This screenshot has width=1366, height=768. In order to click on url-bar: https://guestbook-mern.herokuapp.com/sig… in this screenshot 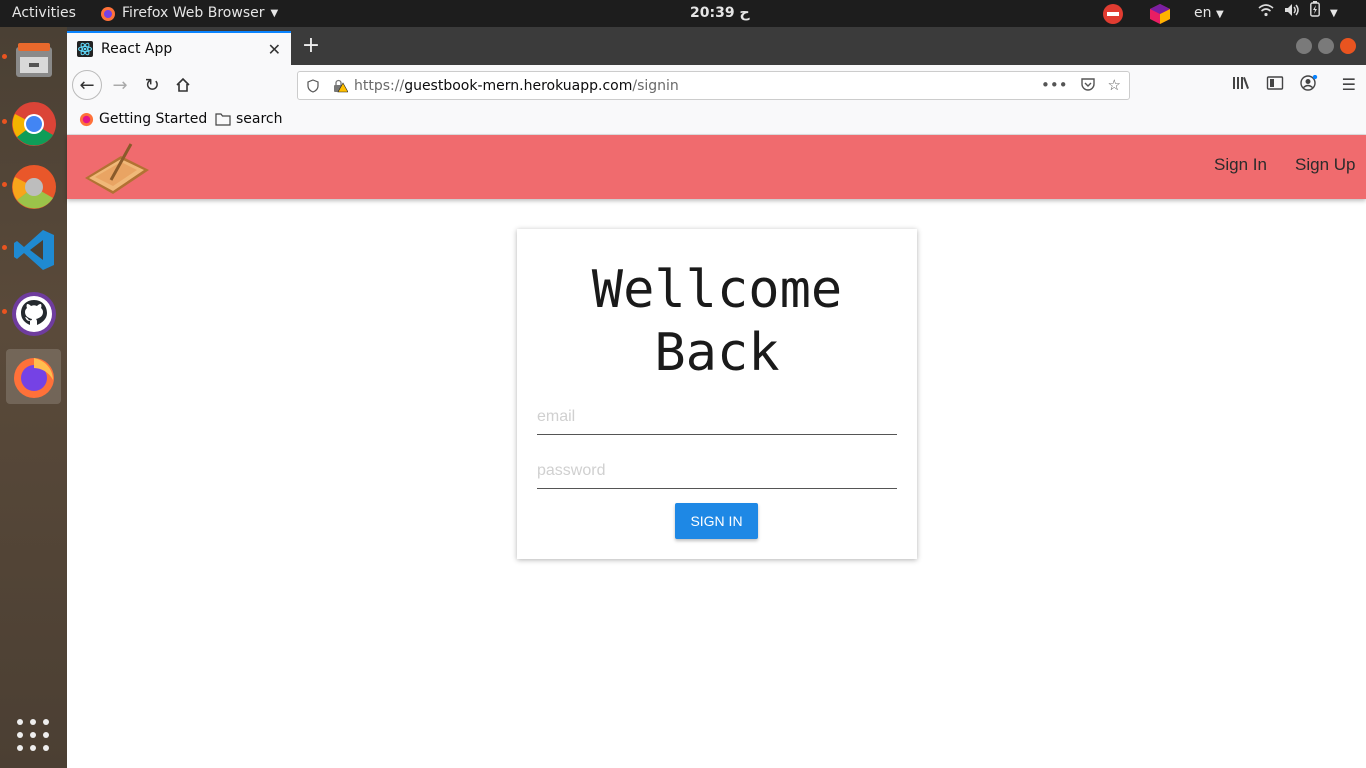, I will do `click(713, 85)`.